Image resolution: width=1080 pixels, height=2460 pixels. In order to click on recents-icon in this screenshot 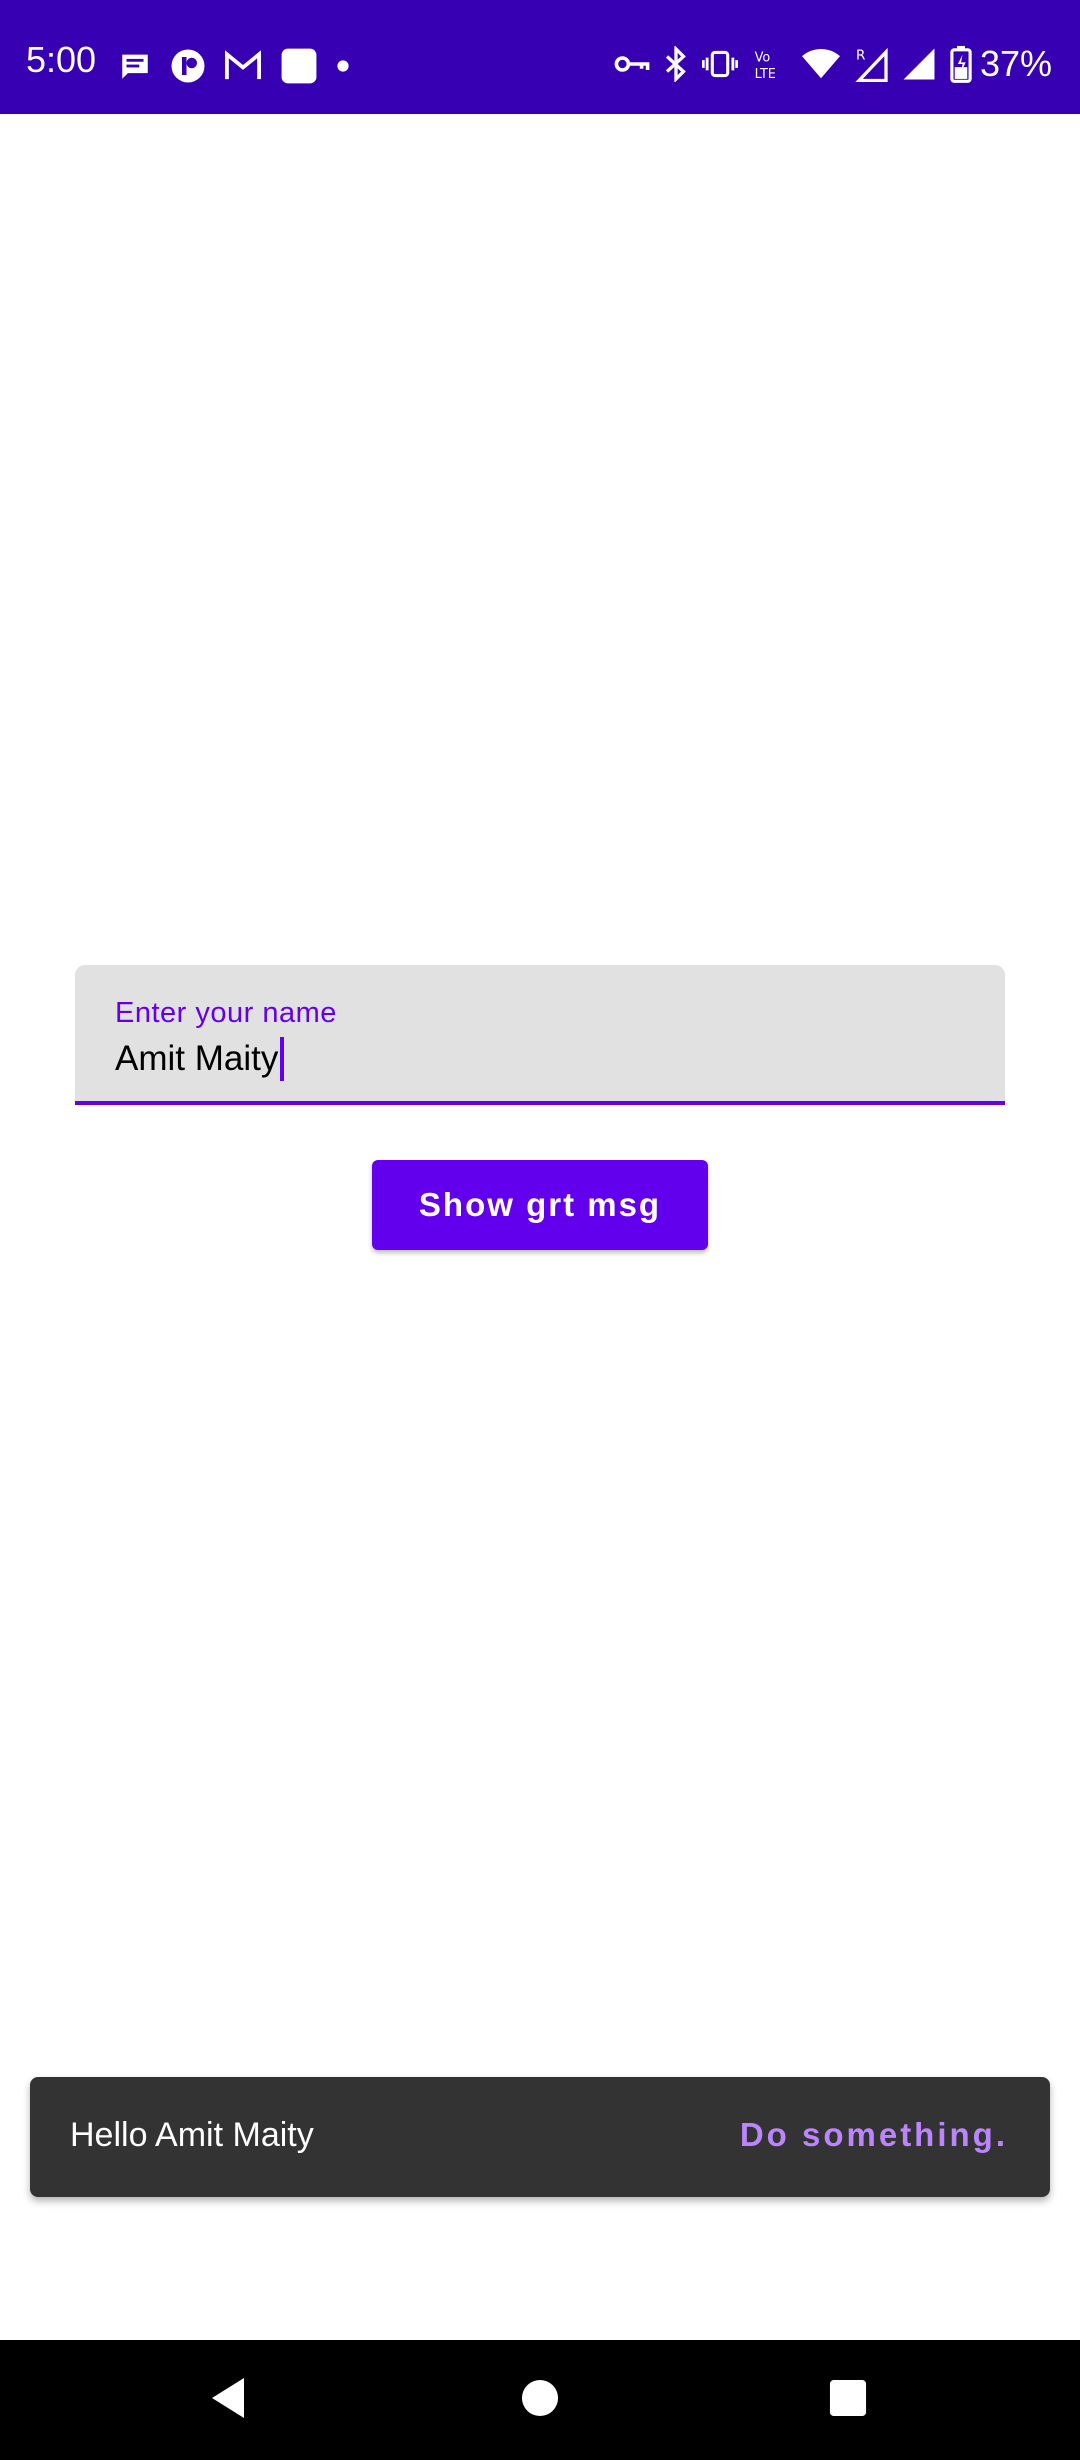, I will do `click(848, 2400)`.